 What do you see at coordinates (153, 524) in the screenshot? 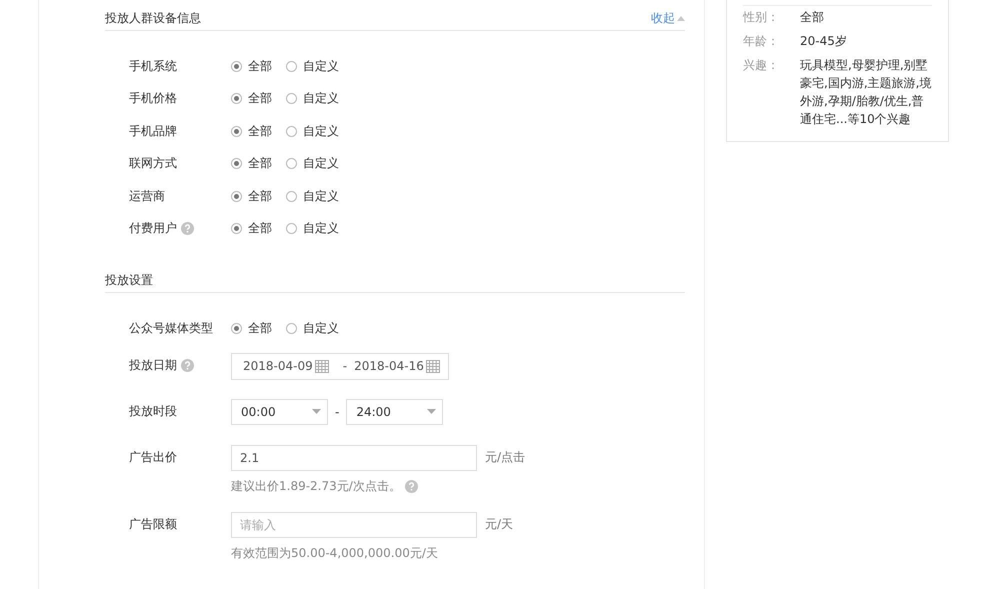
I see `field-label: 广告限额` at bounding box center [153, 524].